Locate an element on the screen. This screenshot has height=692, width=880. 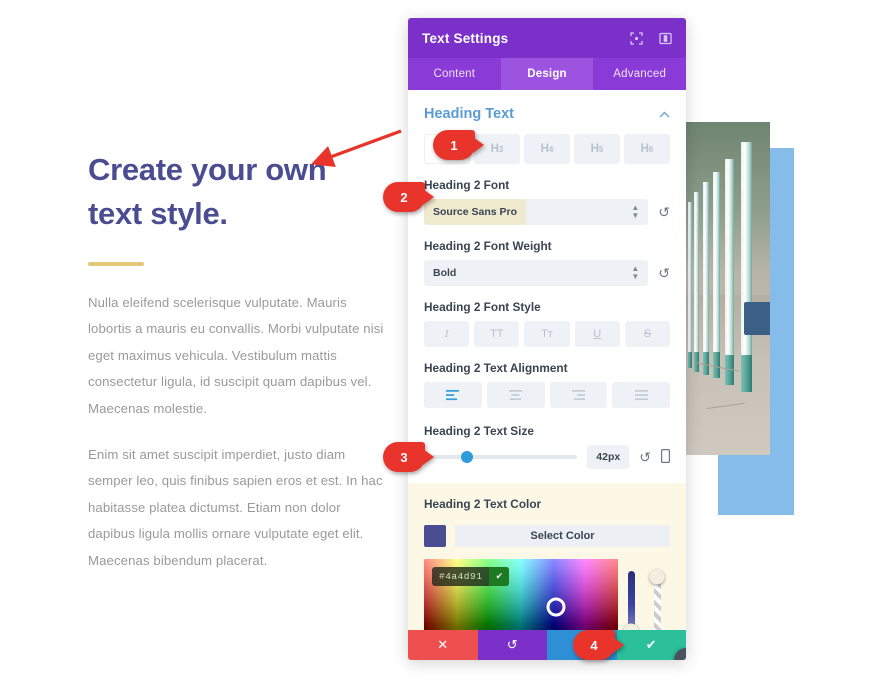
title-divider is located at coordinates (116, 264).